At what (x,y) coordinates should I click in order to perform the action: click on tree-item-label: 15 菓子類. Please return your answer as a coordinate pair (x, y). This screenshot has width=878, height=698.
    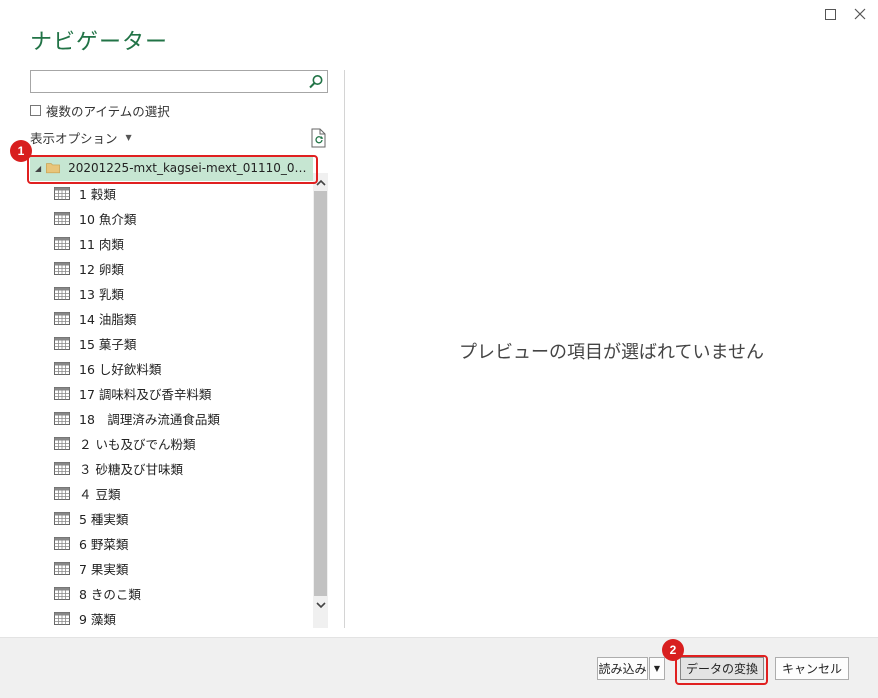
    Looking at the image, I should click on (108, 344).